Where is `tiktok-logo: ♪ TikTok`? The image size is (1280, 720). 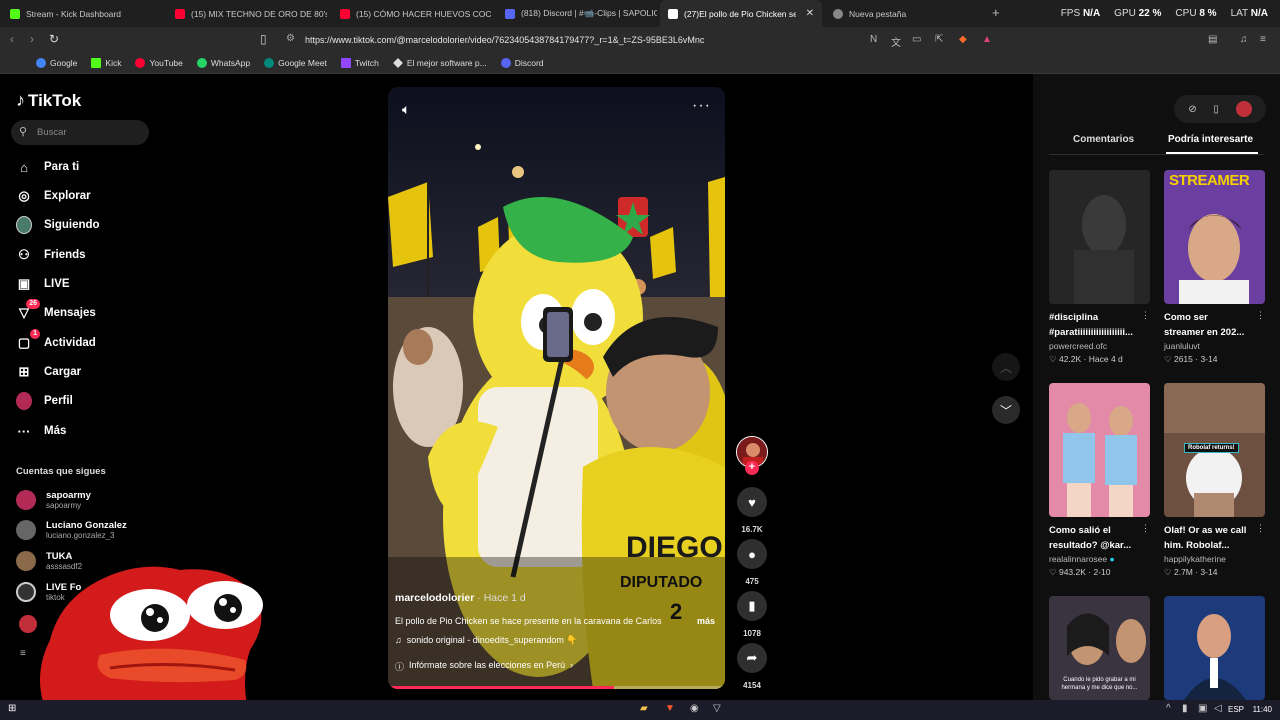
tiktok-logo: ♪ TikTok is located at coordinates (48, 100).